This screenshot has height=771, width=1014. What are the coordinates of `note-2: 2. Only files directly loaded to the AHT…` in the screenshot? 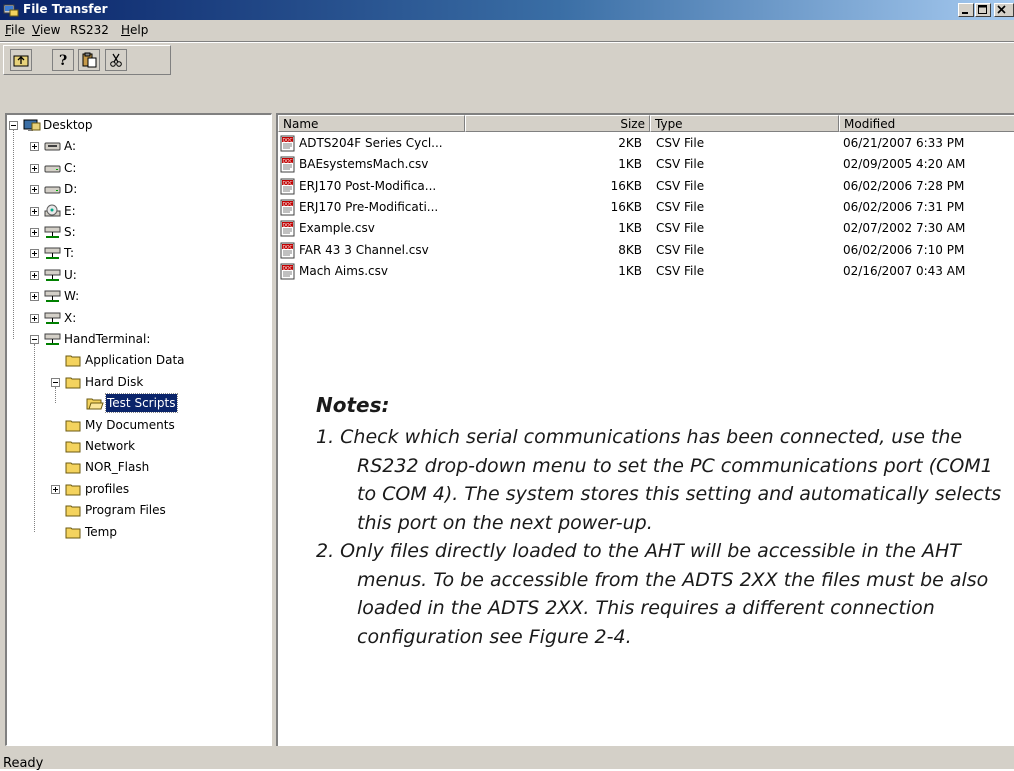 It's located at (652, 594).